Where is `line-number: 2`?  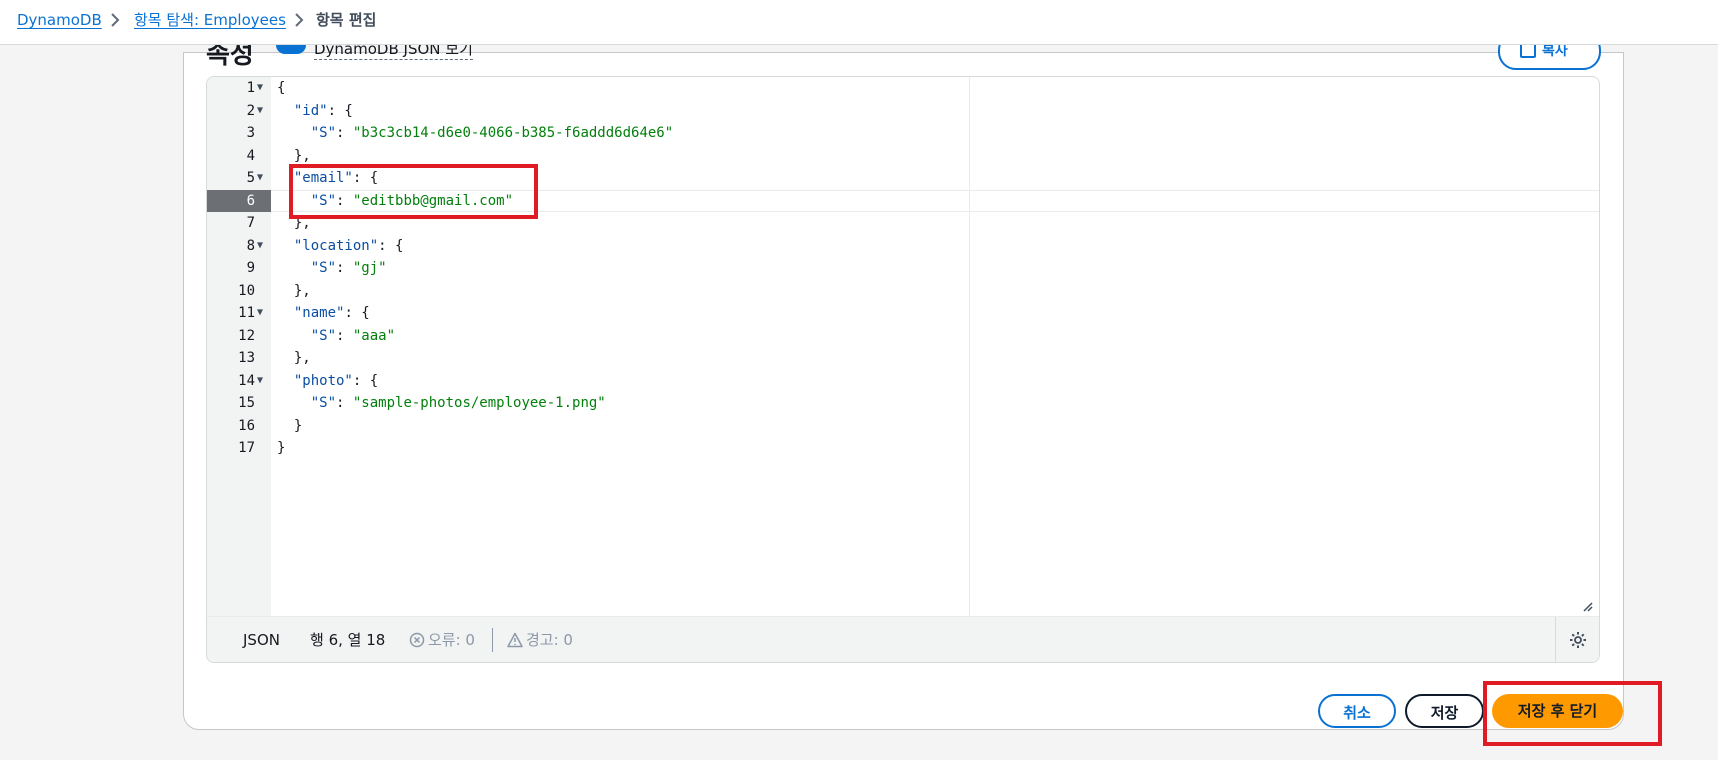 line-number: 2 is located at coordinates (250, 110).